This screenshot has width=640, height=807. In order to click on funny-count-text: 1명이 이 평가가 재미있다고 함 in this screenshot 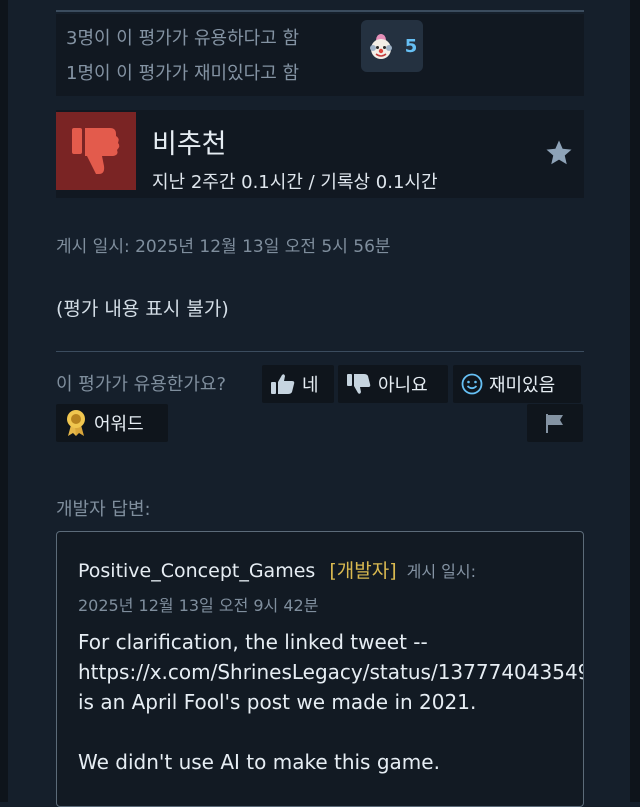, I will do `click(183, 73)`.